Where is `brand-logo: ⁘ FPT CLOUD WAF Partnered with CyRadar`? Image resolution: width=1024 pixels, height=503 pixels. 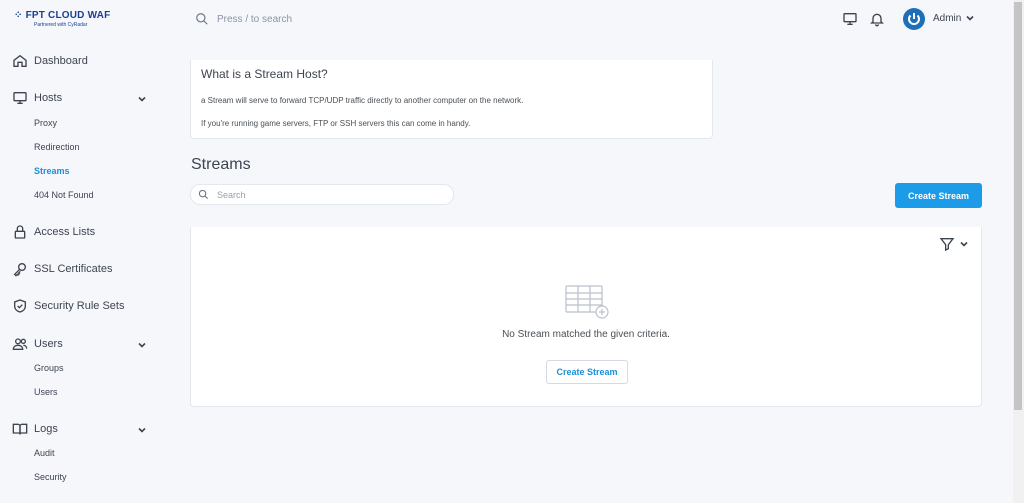 brand-logo: ⁘ FPT CLOUD WAF Partnered with CyRadar is located at coordinates (64, 20).